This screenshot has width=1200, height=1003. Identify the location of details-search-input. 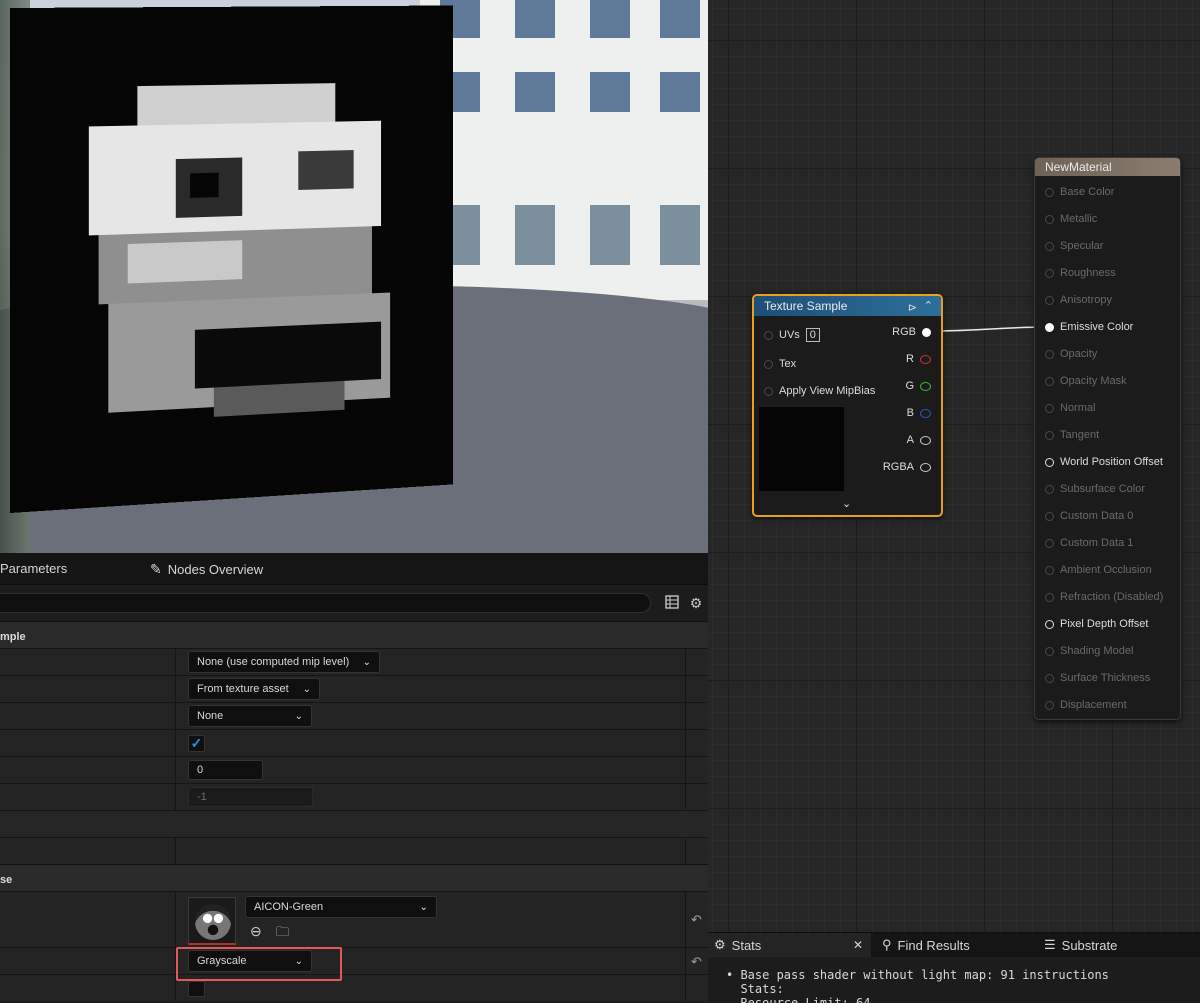
(325, 603).